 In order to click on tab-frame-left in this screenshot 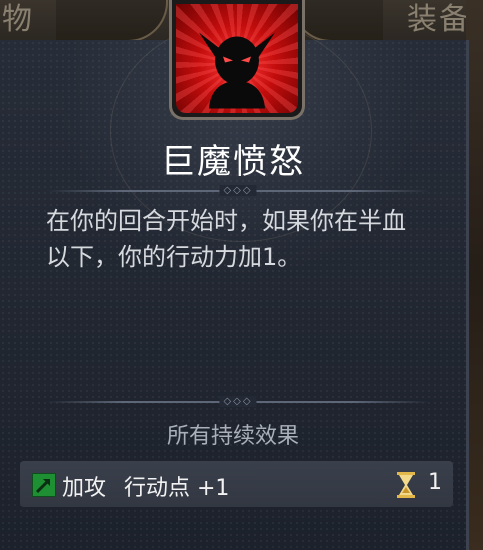, I will do `click(112, 21)`.